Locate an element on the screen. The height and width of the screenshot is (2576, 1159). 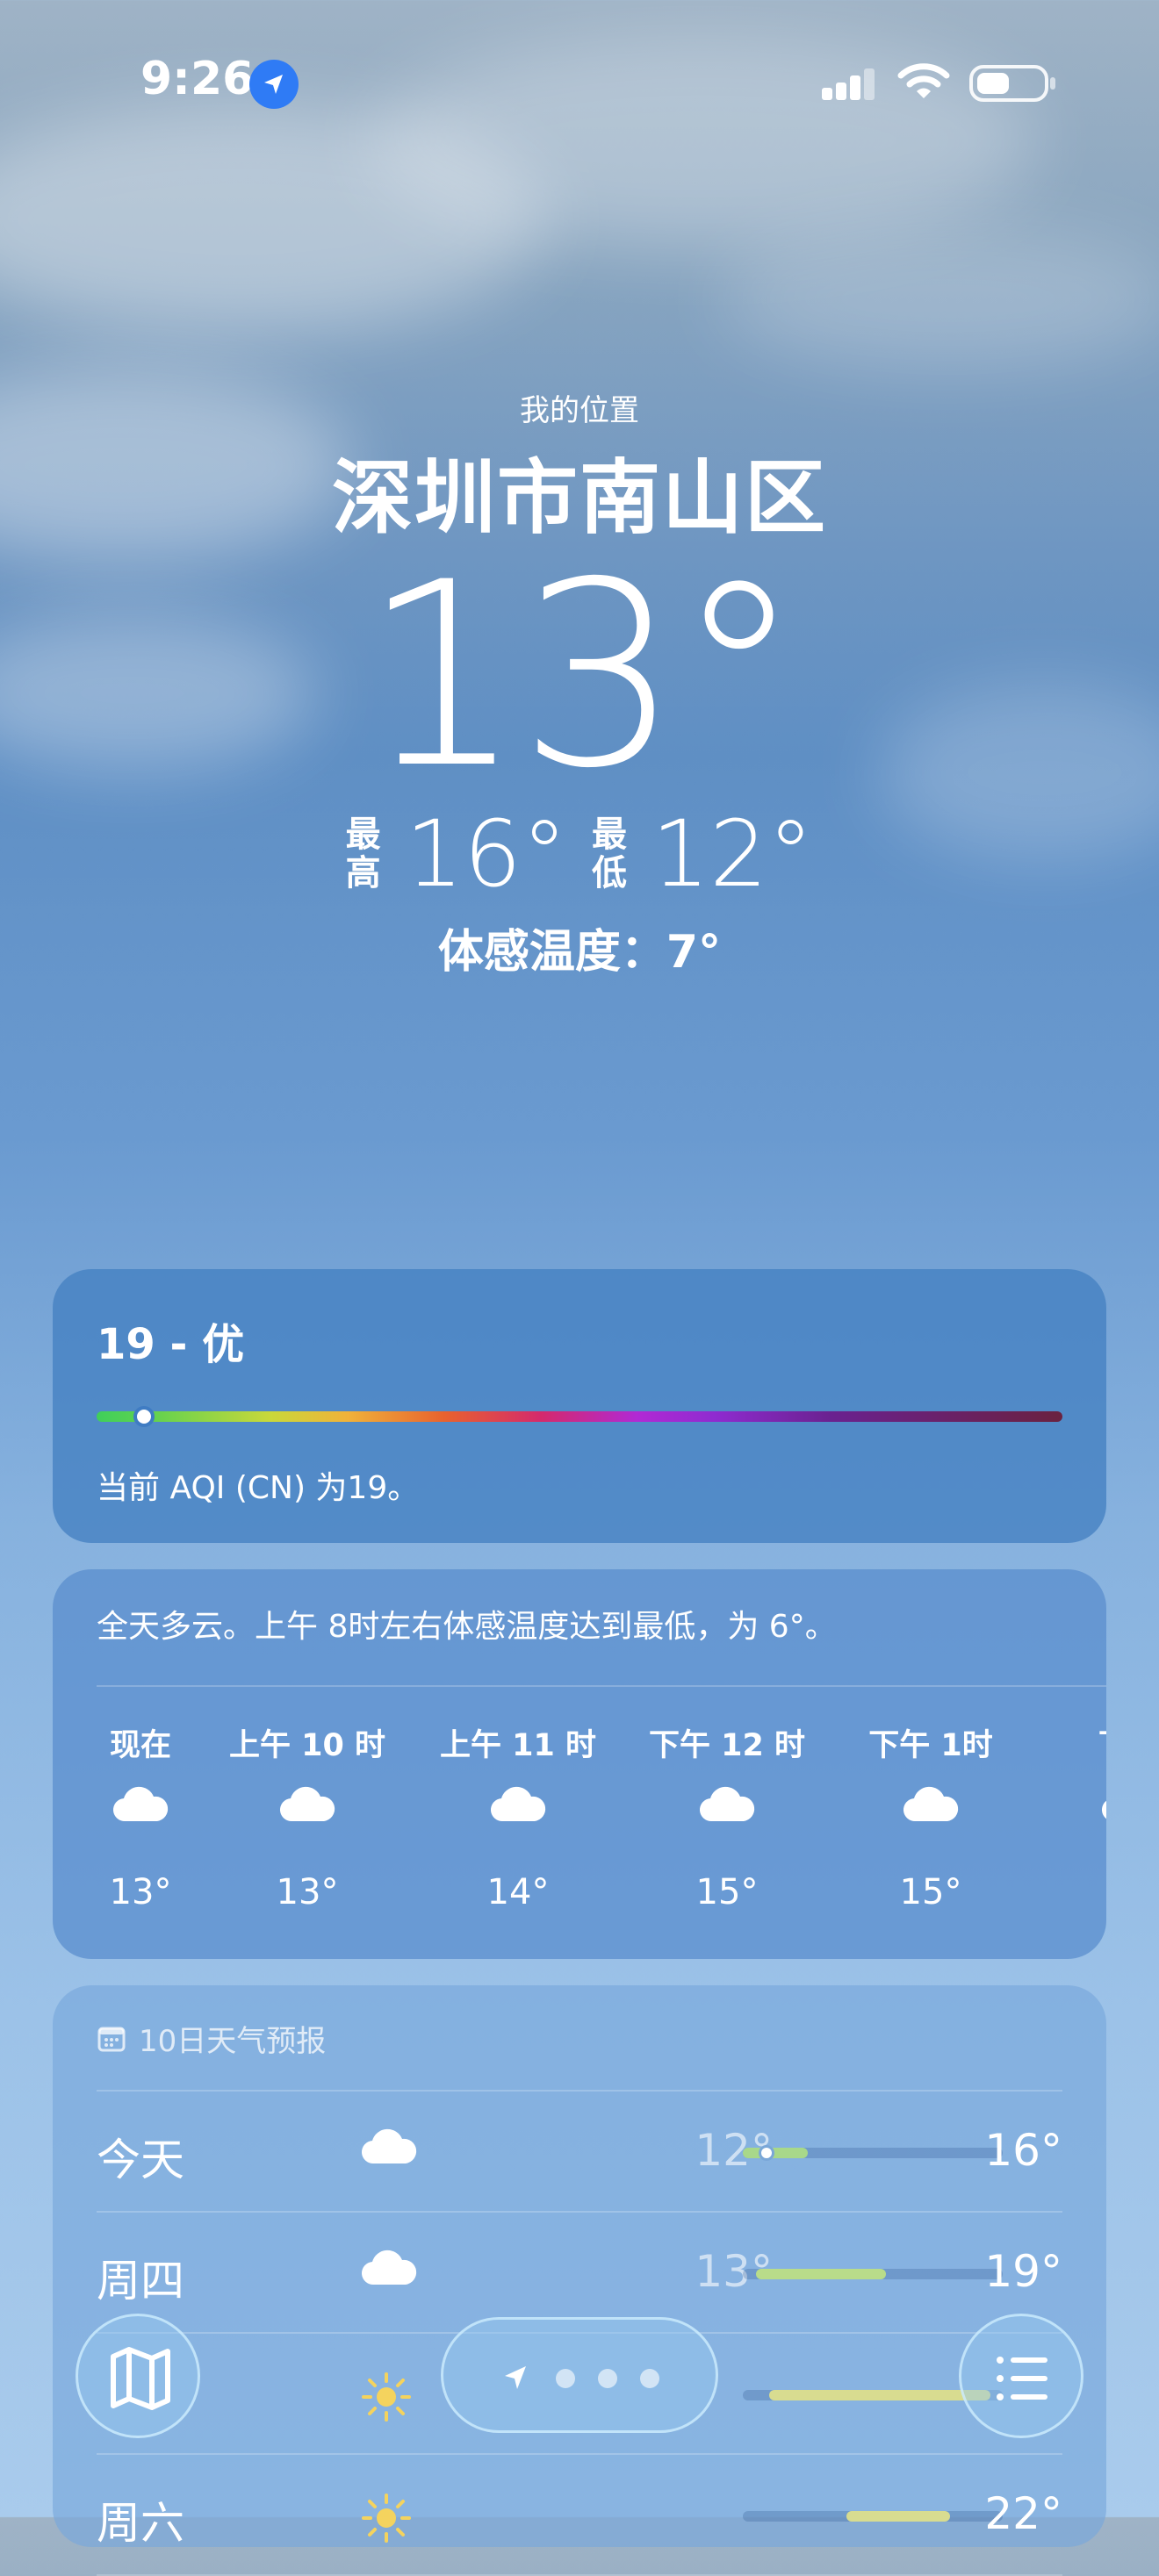
hour-column: 上午 10 时 13° is located at coordinates (307, 1799).